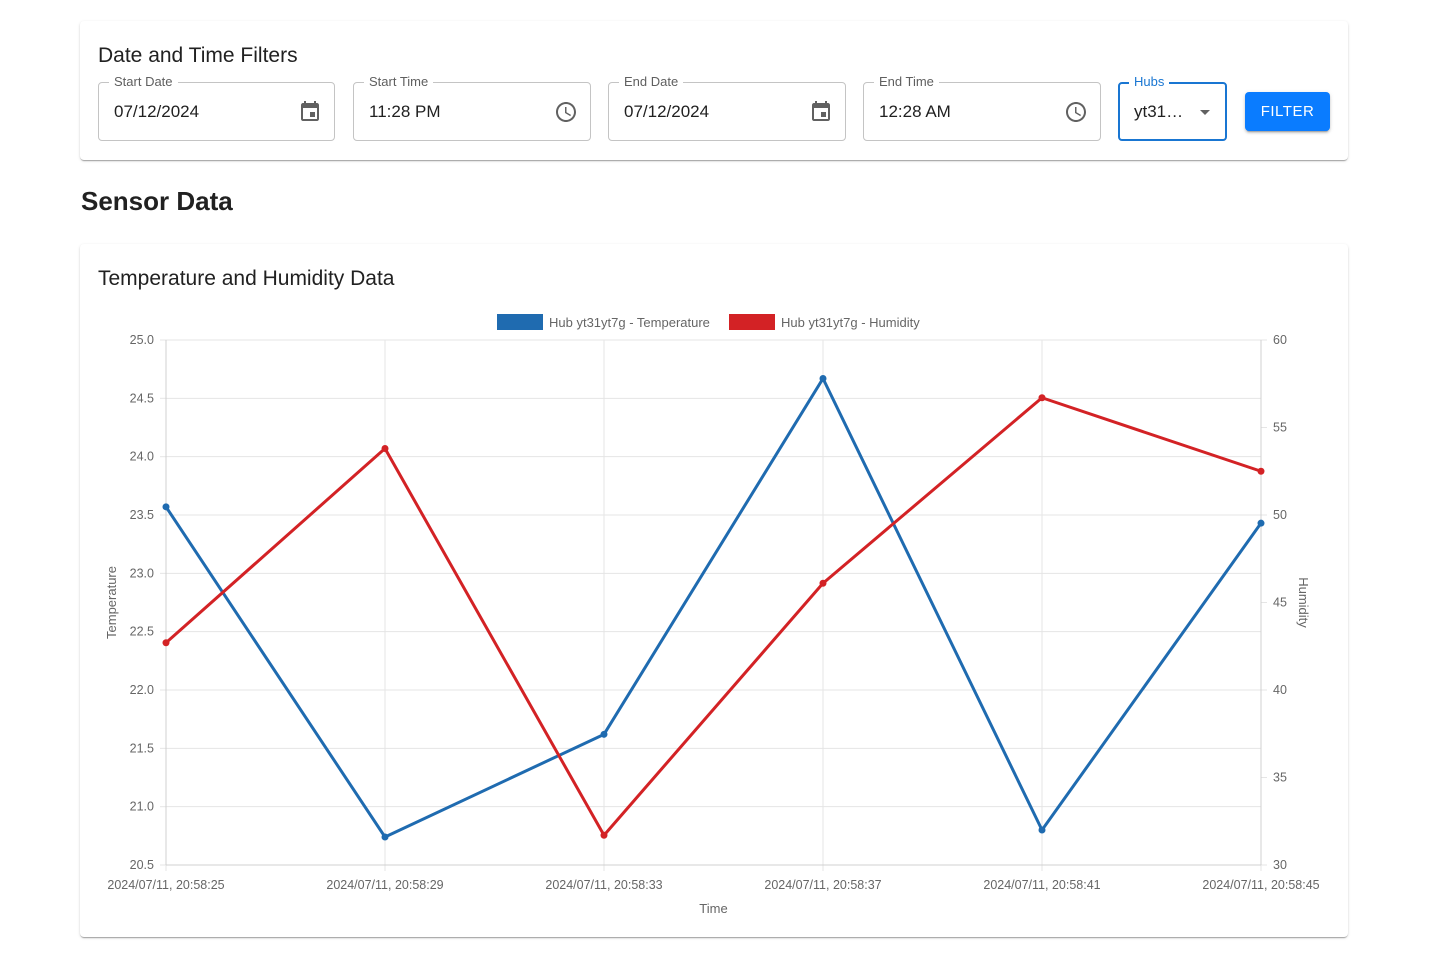 The height and width of the screenshot is (966, 1430). What do you see at coordinates (822, 885) in the screenshot?
I see `x-tick-label: 2024/07/11, 20:58:37` at bounding box center [822, 885].